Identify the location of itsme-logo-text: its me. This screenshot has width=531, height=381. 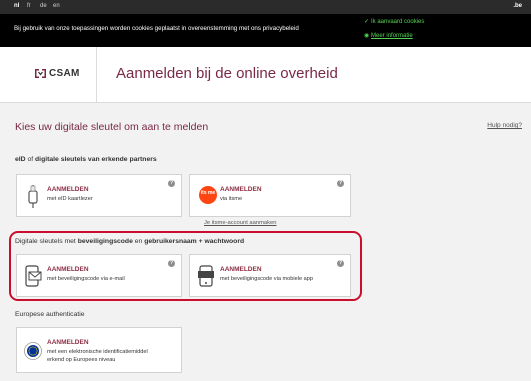
(208, 193).